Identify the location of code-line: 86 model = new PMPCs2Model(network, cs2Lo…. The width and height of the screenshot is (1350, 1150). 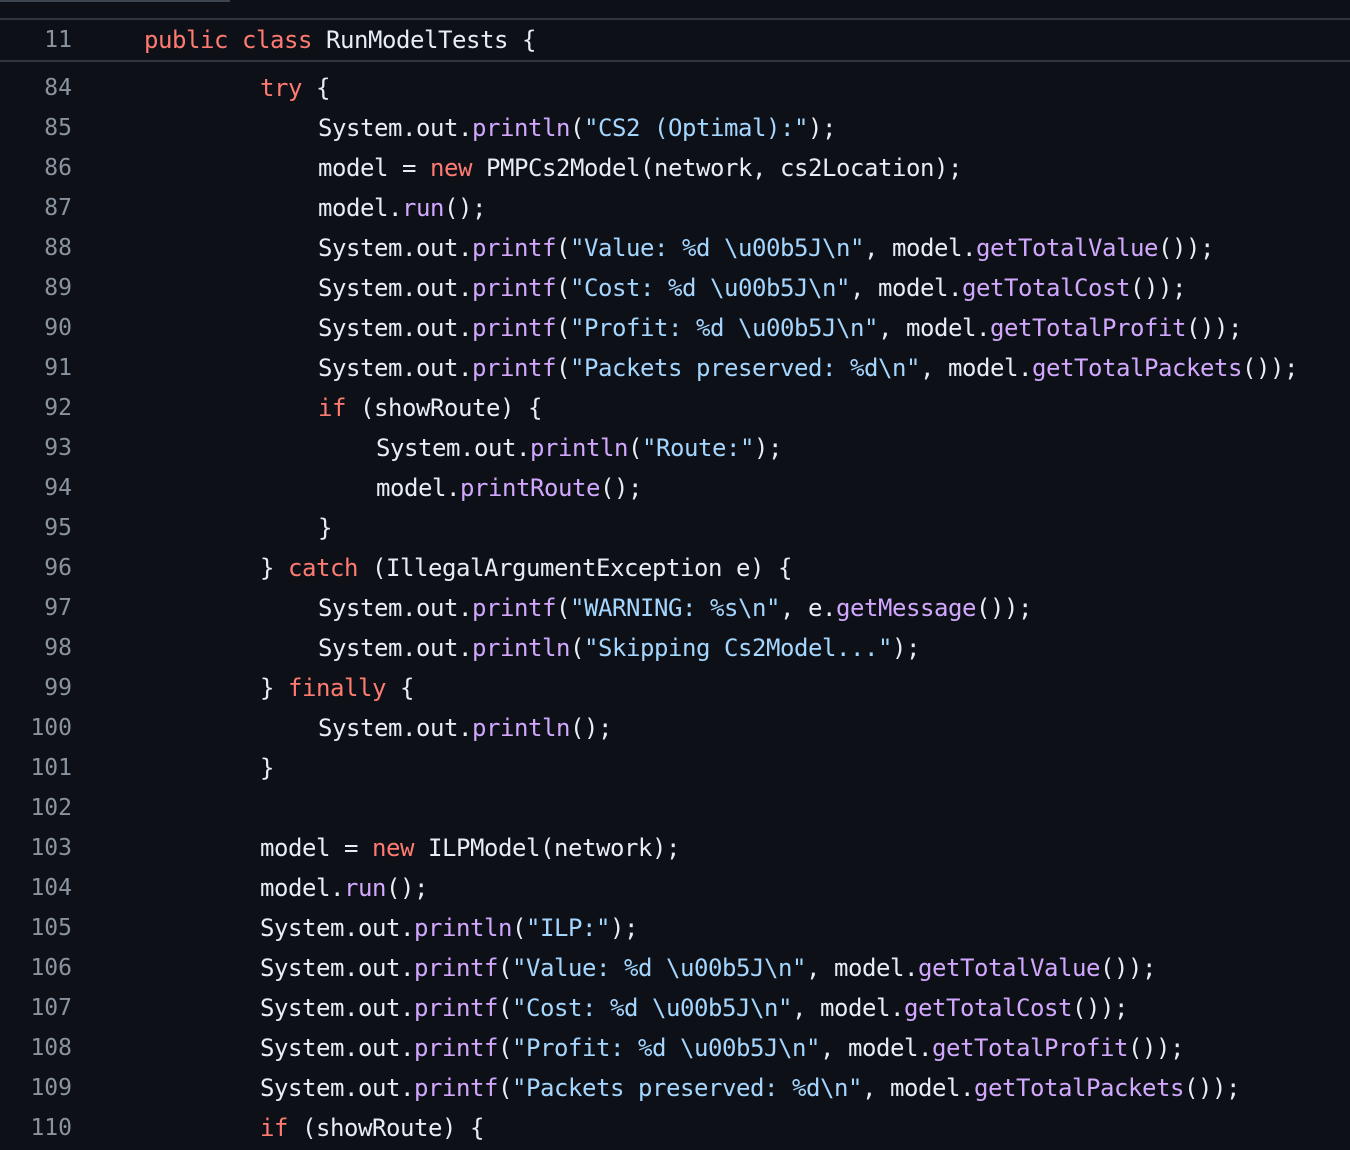
(675, 168).